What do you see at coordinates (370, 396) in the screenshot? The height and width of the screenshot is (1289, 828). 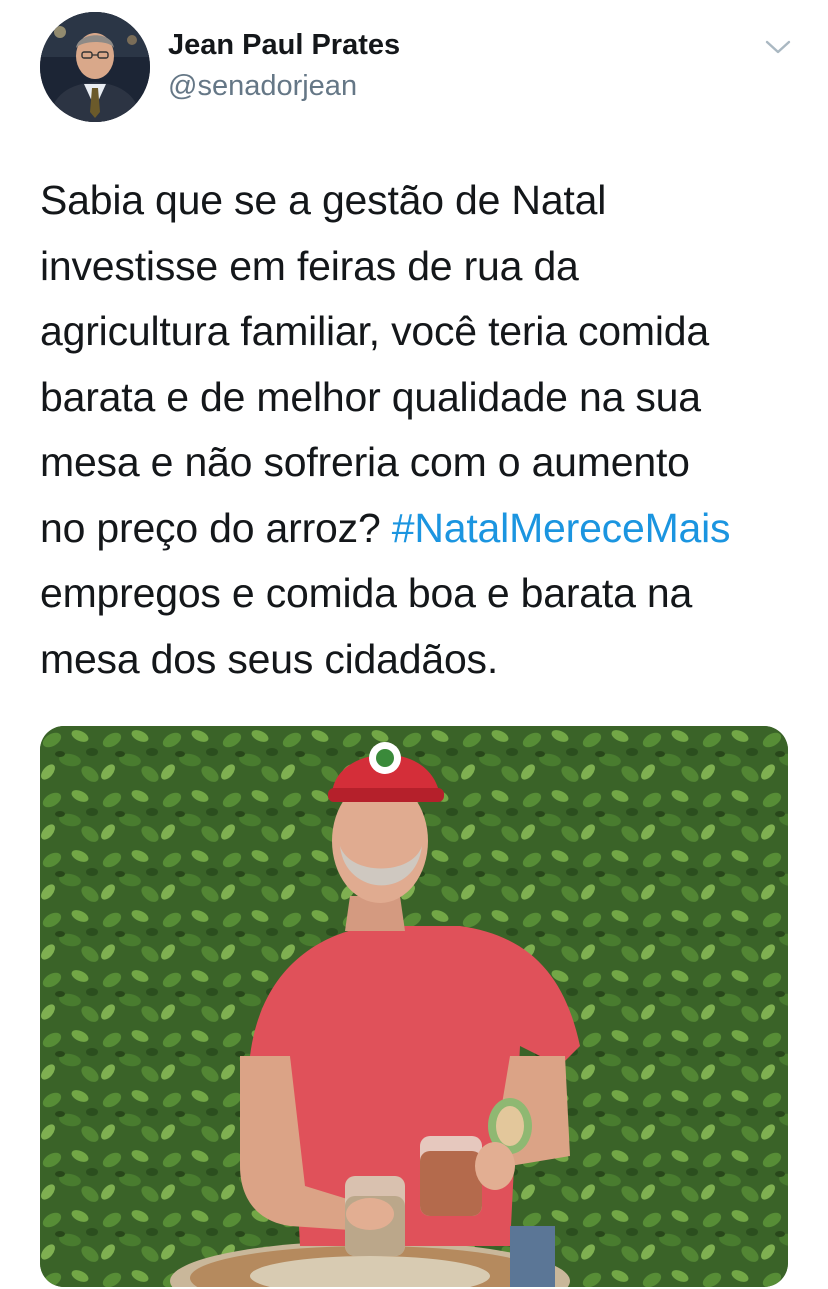 I see `tweet-text-line: barata e de melhor qualidade na sua` at bounding box center [370, 396].